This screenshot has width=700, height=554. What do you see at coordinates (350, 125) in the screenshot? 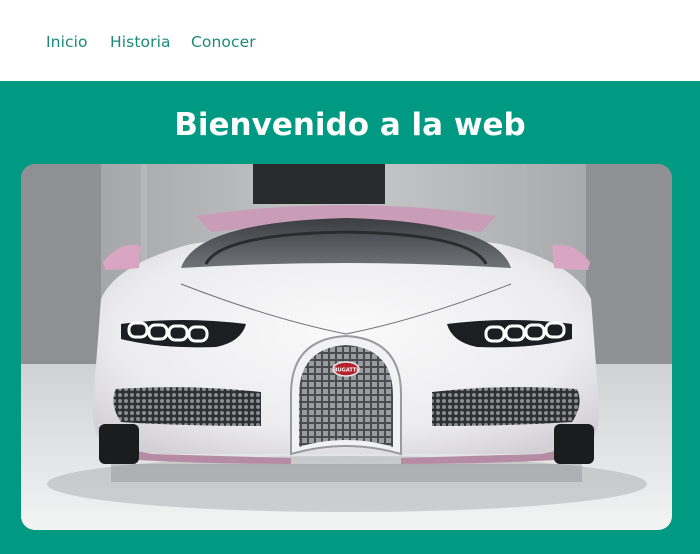
I see `hero-title: Bienvenido a la web` at bounding box center [350, 125].